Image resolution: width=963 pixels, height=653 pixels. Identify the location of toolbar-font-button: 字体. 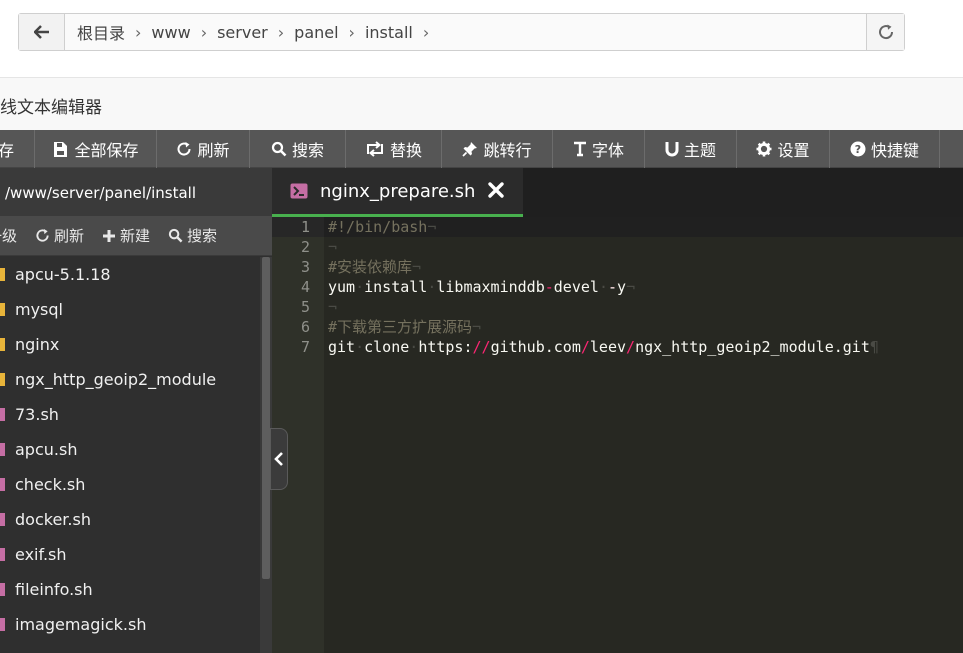
(599, 149).